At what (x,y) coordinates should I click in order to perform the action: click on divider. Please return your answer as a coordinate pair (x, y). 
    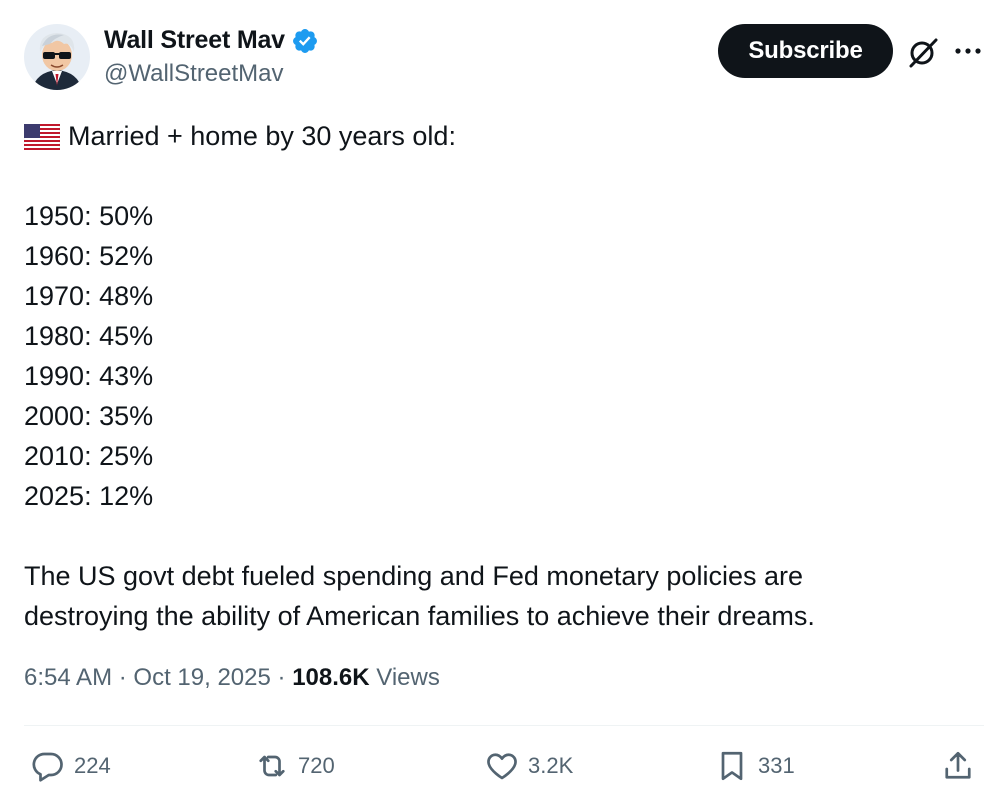
    Looking at the image, I should click on (504, 725).